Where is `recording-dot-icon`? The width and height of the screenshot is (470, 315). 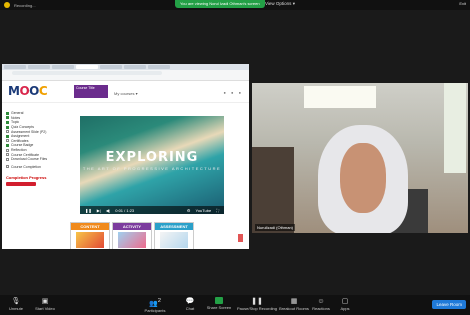 recording-dot-icon is located at coordinates (7, 5).